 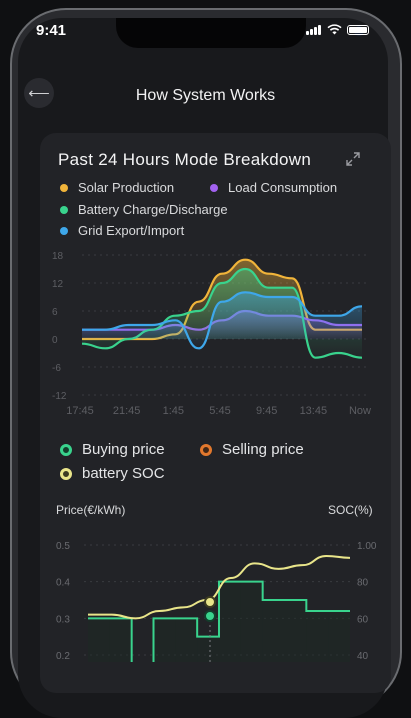 What do you see at coordinates (123, 473) in the screenshot?
I see `legend-label: battery SOC` at bounding box center [123, 473].